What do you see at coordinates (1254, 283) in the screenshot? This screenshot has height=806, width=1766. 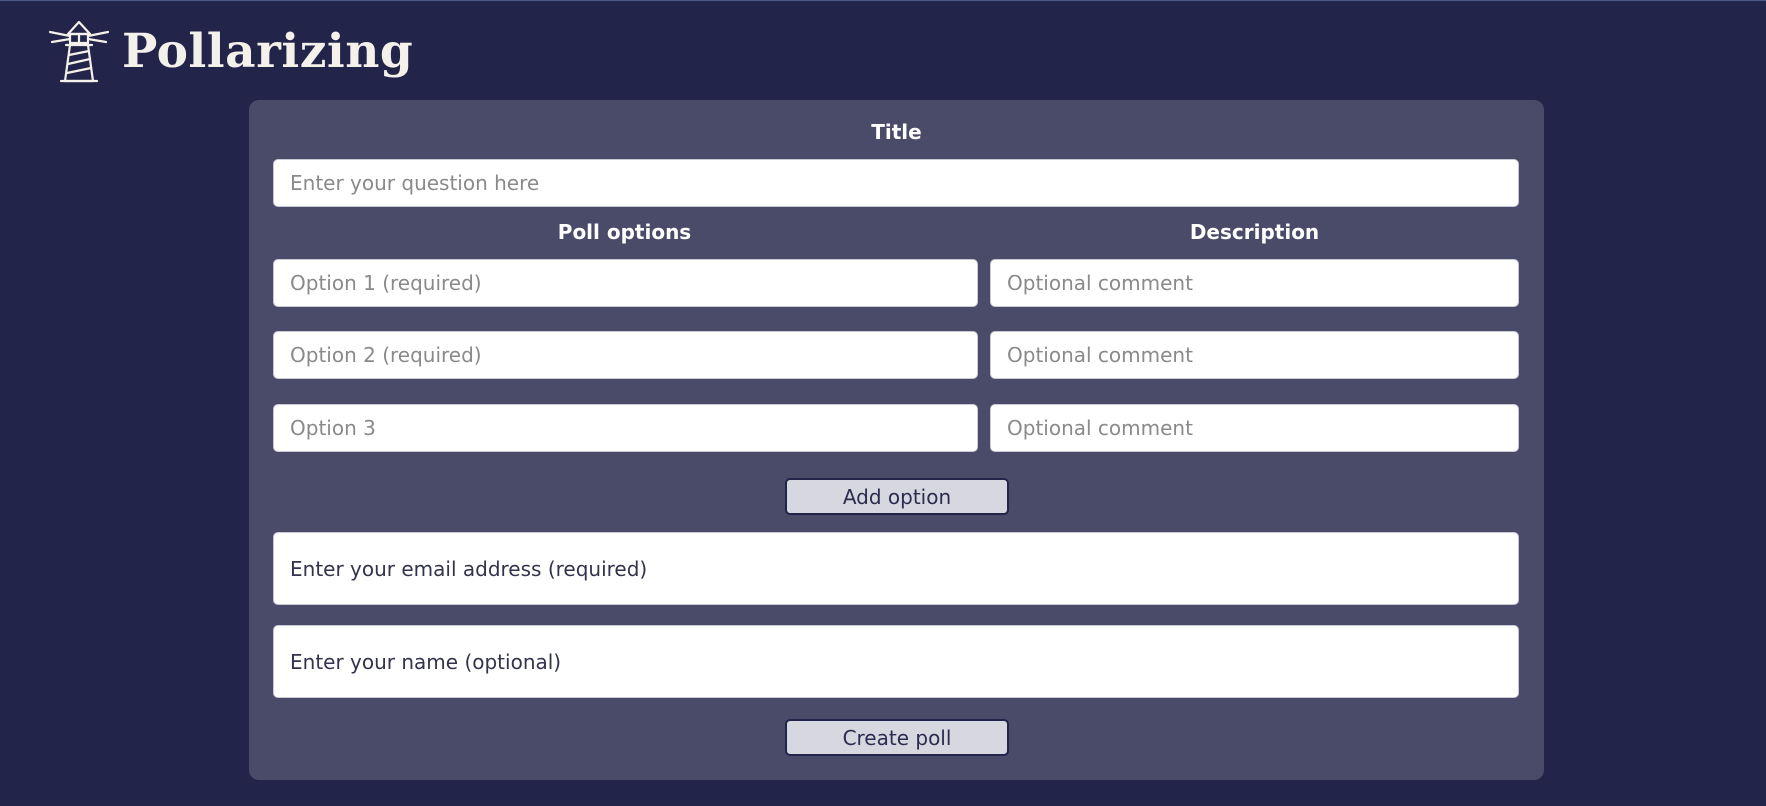 I see `option-1-comment-input` at bounding box center [1254, 283].